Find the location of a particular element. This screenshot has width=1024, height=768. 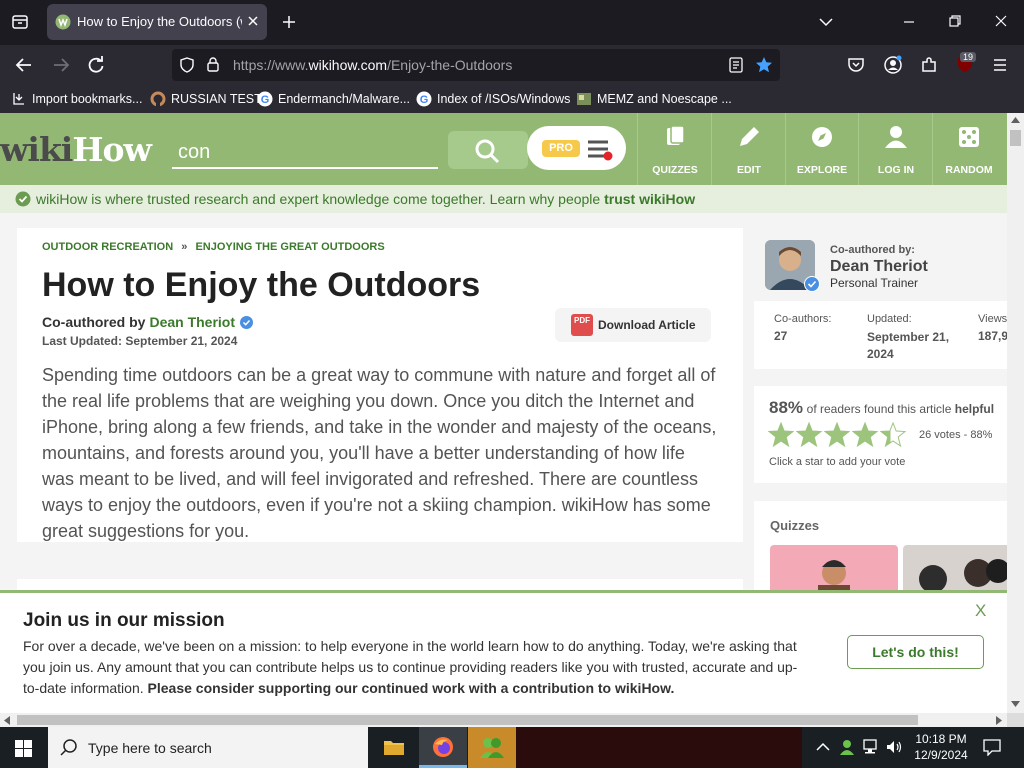

active-tab: How to Enjoy the Outdoors (with is located at coordinates (157, 22).